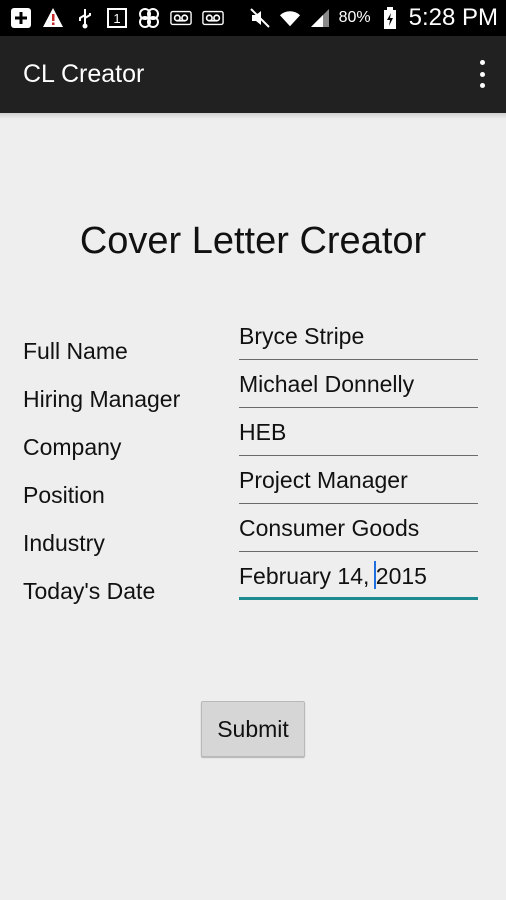 Image resolution: width=506 pixels, height=900 pixels. I want to click on action-bar-shadow, so click(253, 116).